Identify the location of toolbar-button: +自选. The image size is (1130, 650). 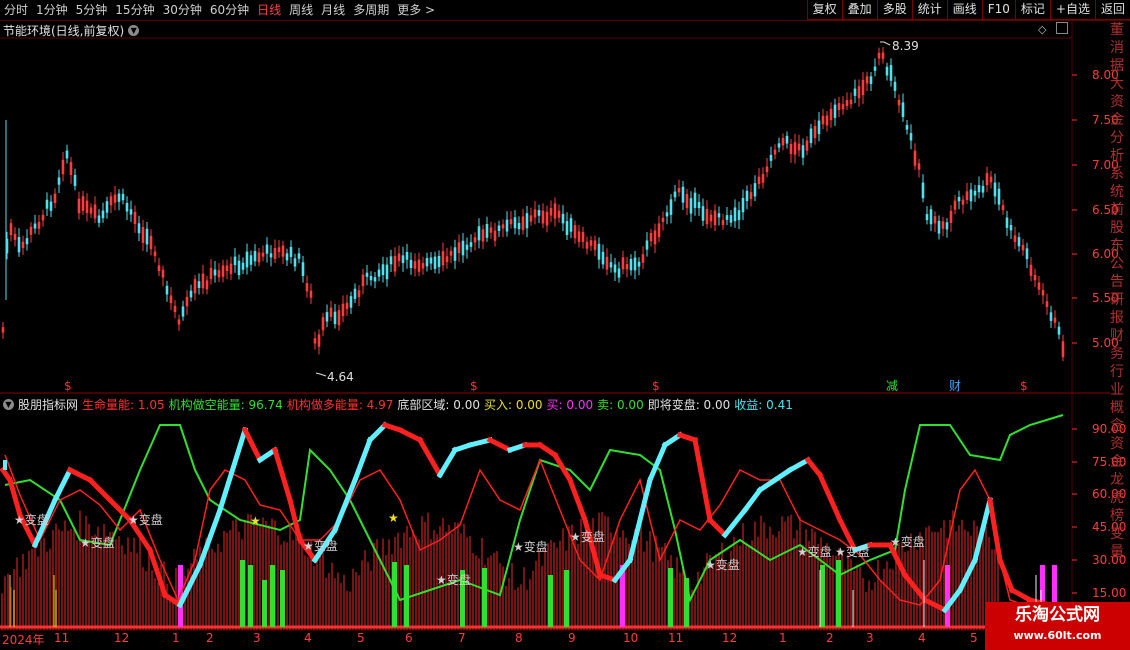
(1072, 10).